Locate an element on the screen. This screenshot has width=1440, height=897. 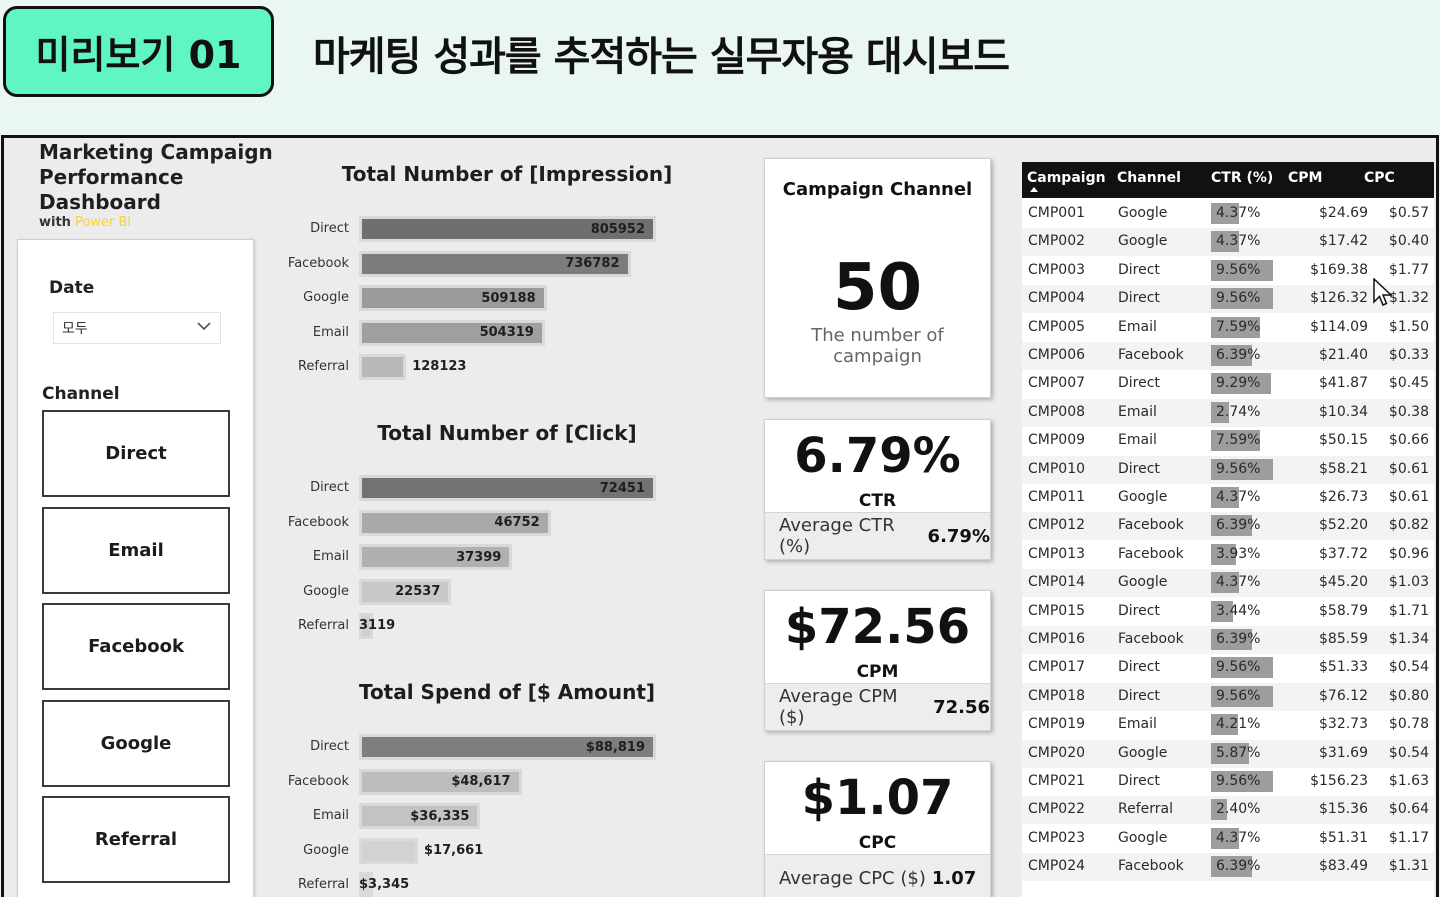
campaign-count-caption: The number of campaign is located at coordinates (877, 346).